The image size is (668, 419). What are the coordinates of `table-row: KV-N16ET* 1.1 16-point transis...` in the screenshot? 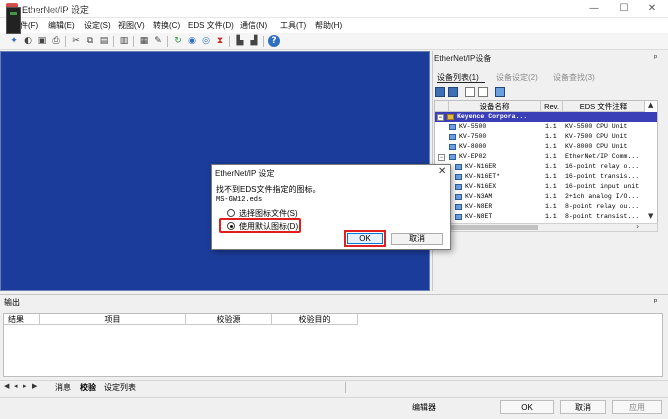 It's located at (546, 177).